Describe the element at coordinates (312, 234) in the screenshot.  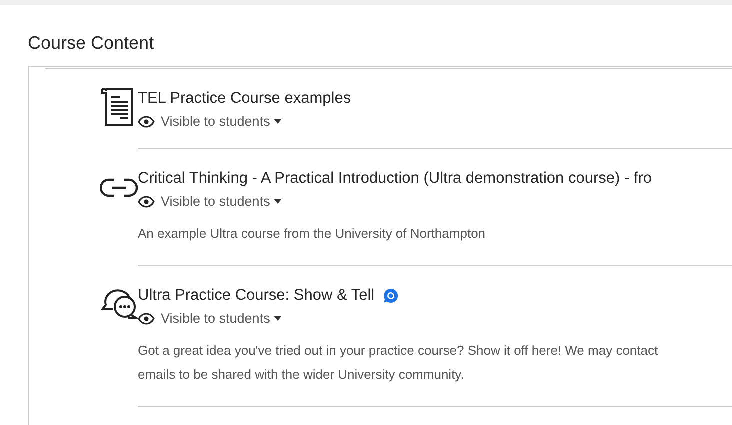
I see `item-description: An example Ultra course from the University of Northampton` at that location.